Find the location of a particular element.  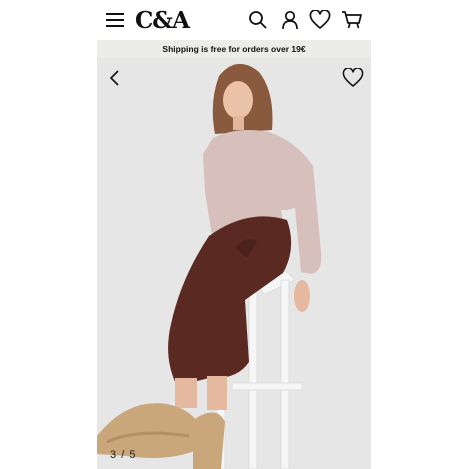

search-button is located at coordinates (258, 20).